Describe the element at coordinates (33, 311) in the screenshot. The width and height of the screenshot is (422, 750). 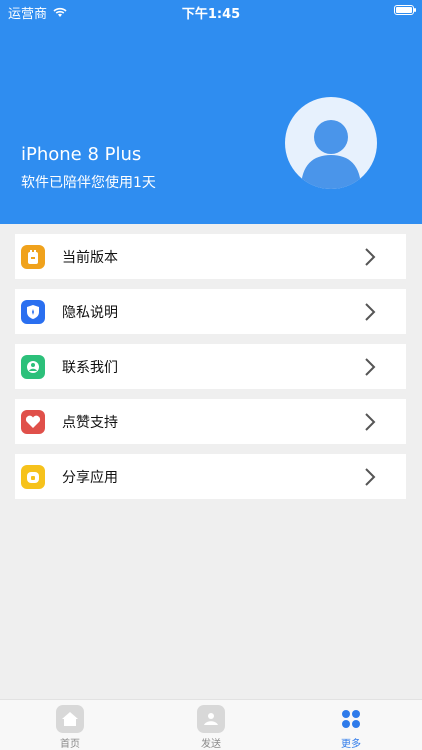
I see `shield-icon` at that location.